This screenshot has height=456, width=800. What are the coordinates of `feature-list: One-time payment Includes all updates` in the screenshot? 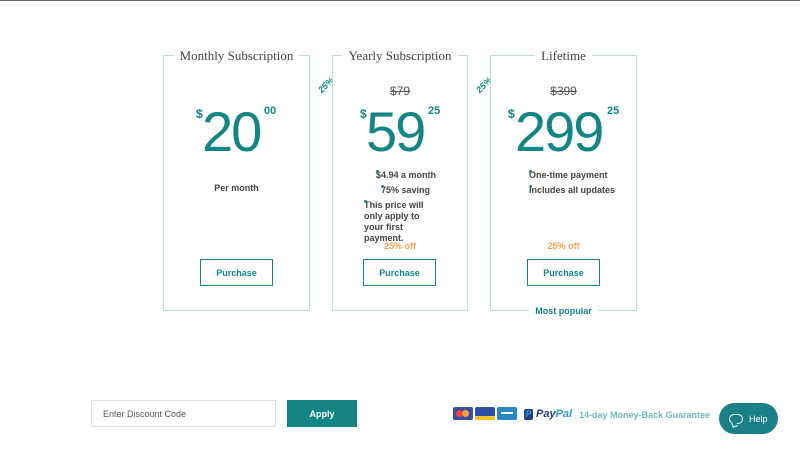 It's located at (563, 185).